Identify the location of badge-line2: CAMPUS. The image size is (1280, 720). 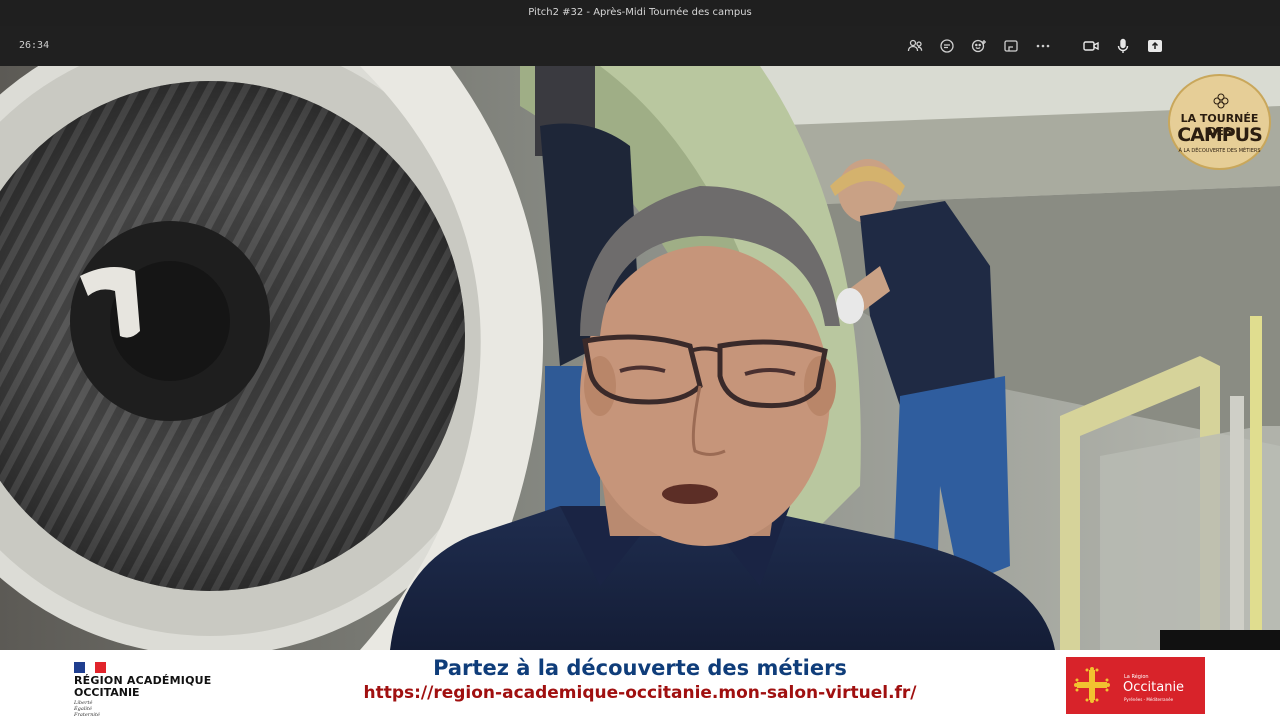
(1220, 135).